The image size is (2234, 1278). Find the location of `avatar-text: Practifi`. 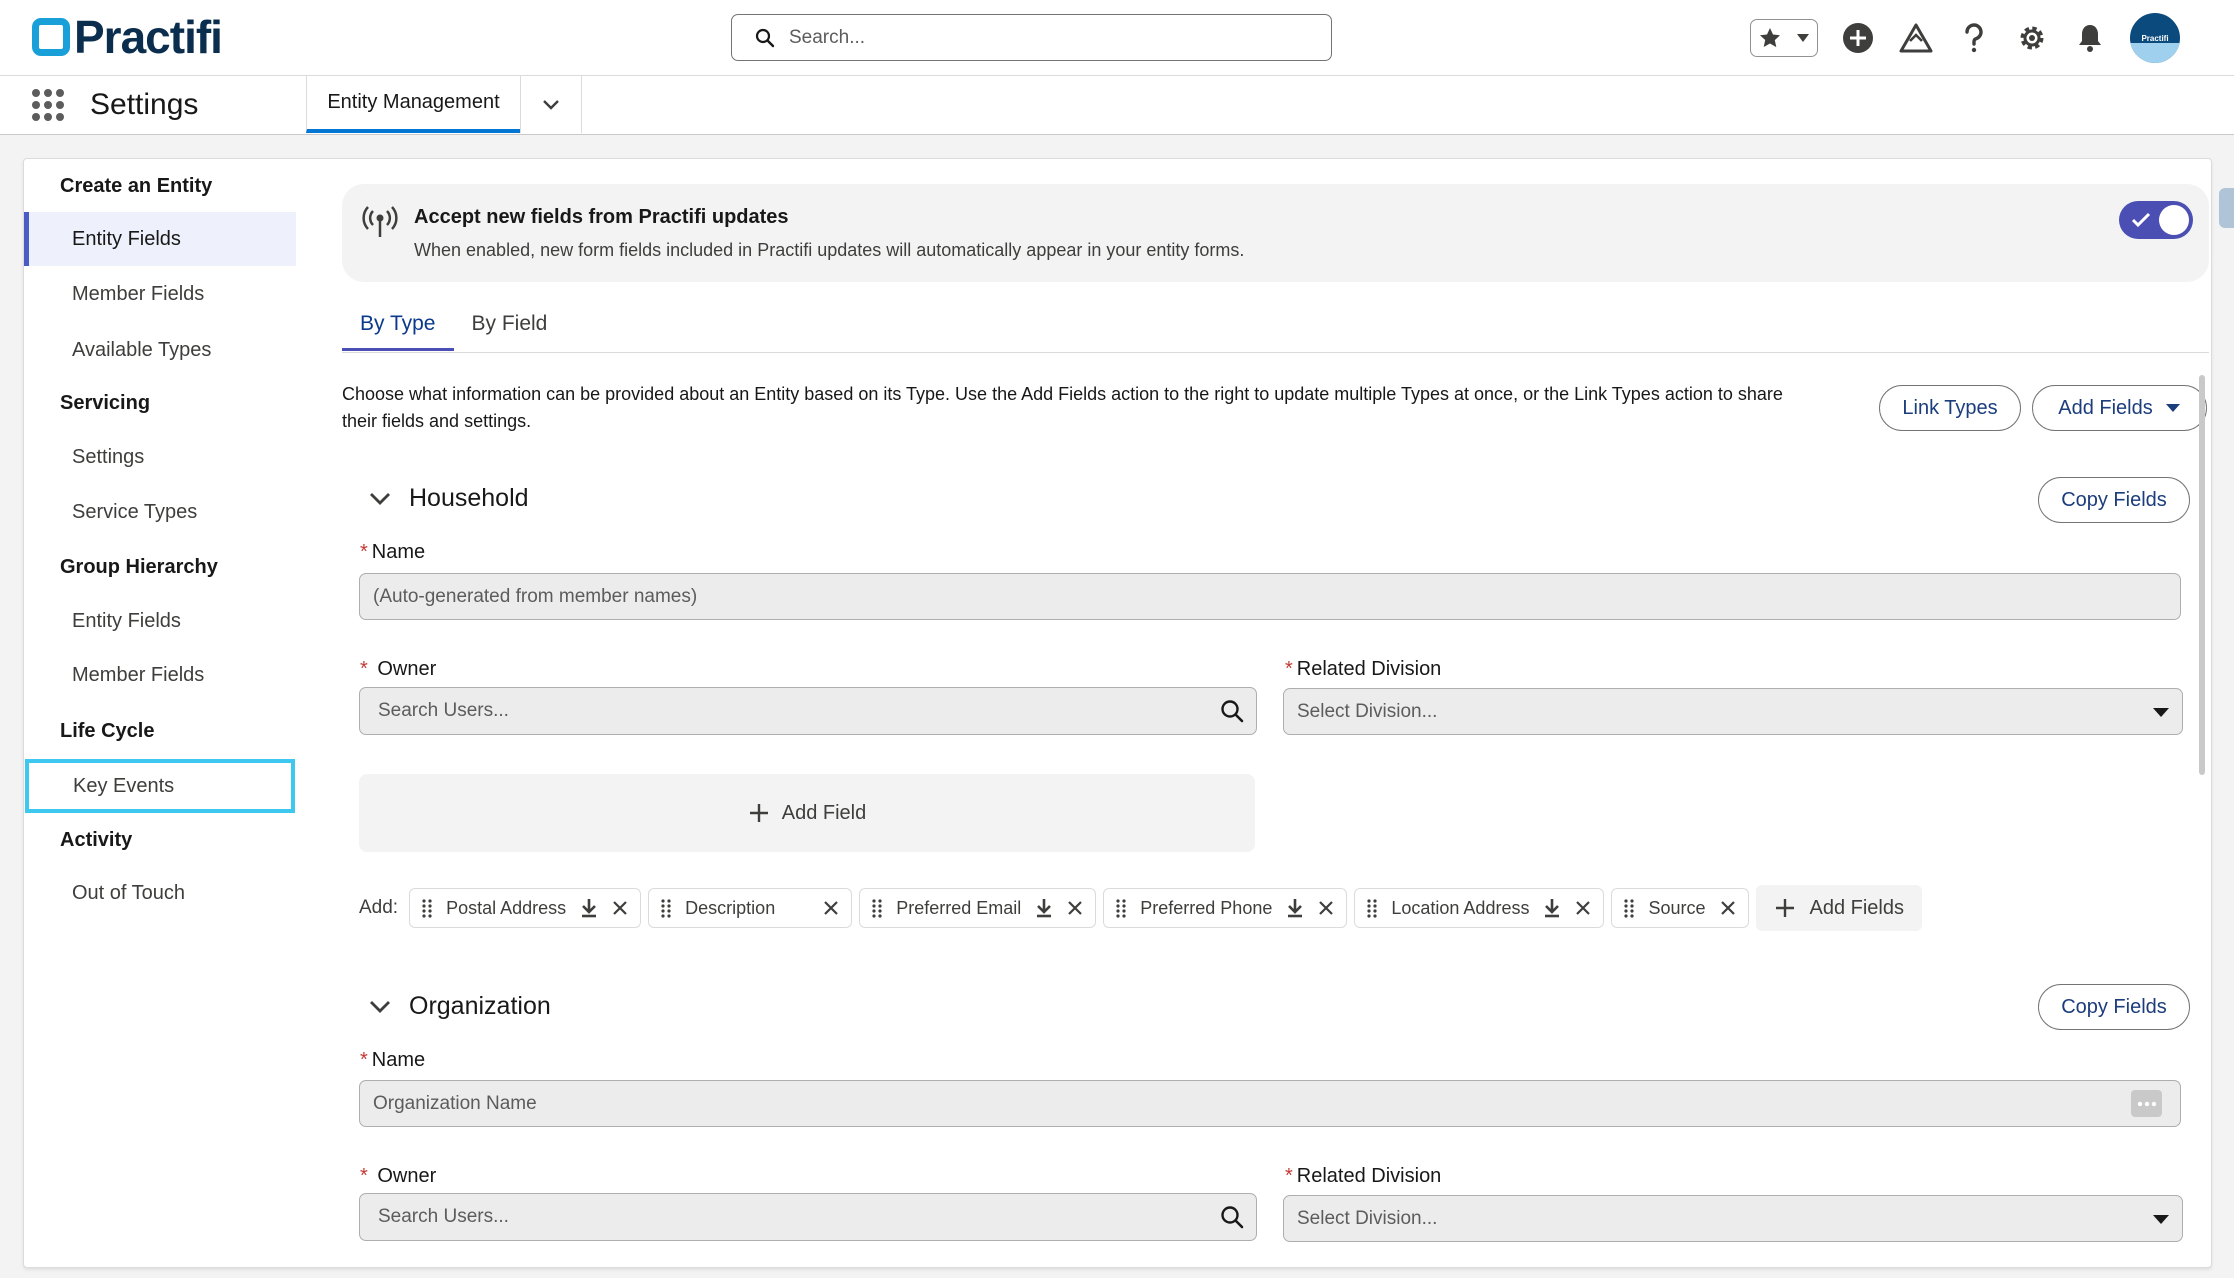

avatar-text: Practifi is located at coordinates (2155, 38).